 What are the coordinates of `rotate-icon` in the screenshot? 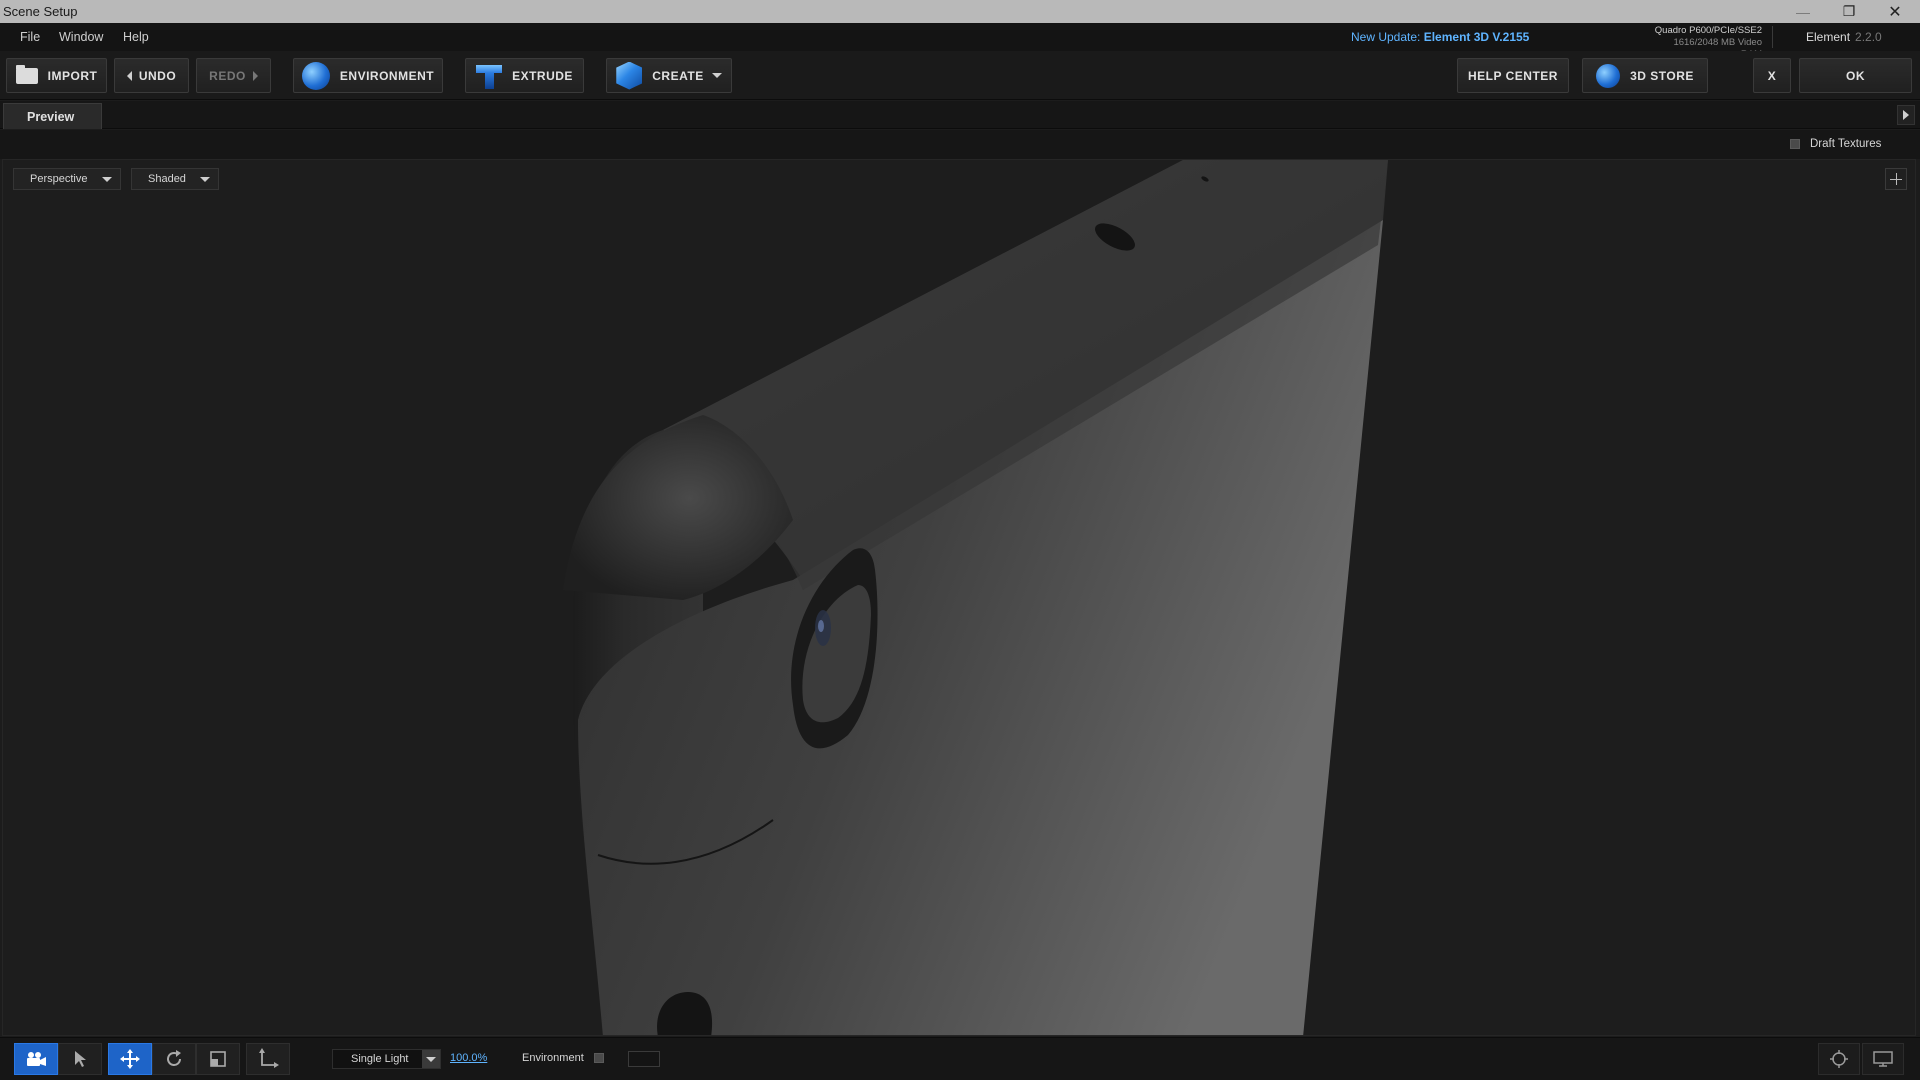 It's located at (174, 1058).